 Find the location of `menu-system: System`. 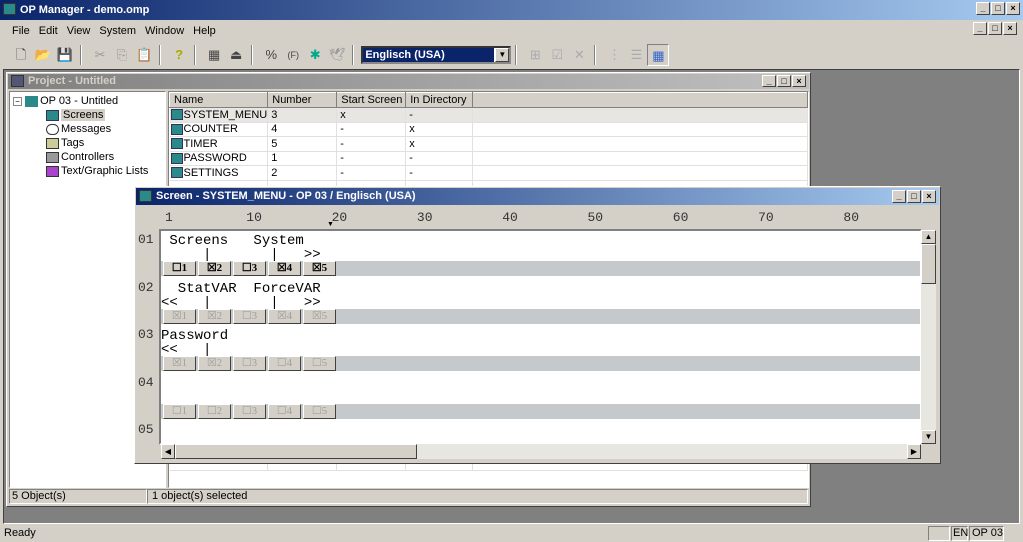

menu-system: System is located at coordinates (117, 31).